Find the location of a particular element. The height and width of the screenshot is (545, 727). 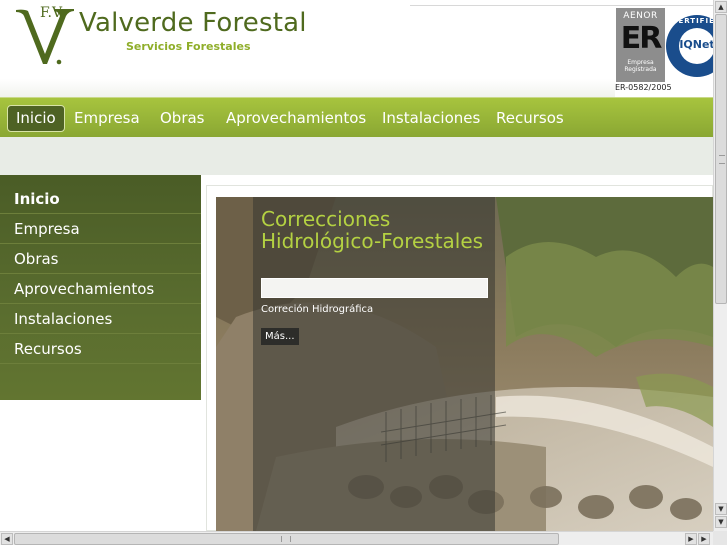

logo-monogram: F.V. is located at coordinates (52, 13).